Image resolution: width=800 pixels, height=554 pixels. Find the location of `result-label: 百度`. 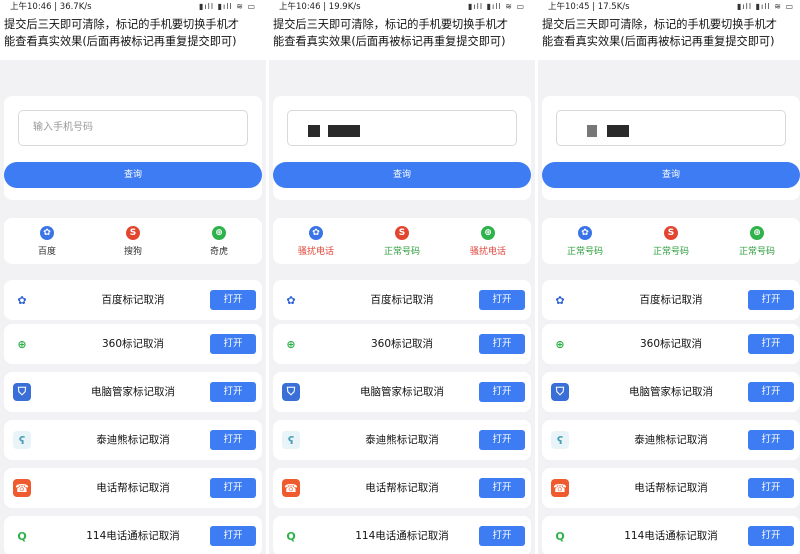

result-label: 百度 is located at coordinates (46, 251).